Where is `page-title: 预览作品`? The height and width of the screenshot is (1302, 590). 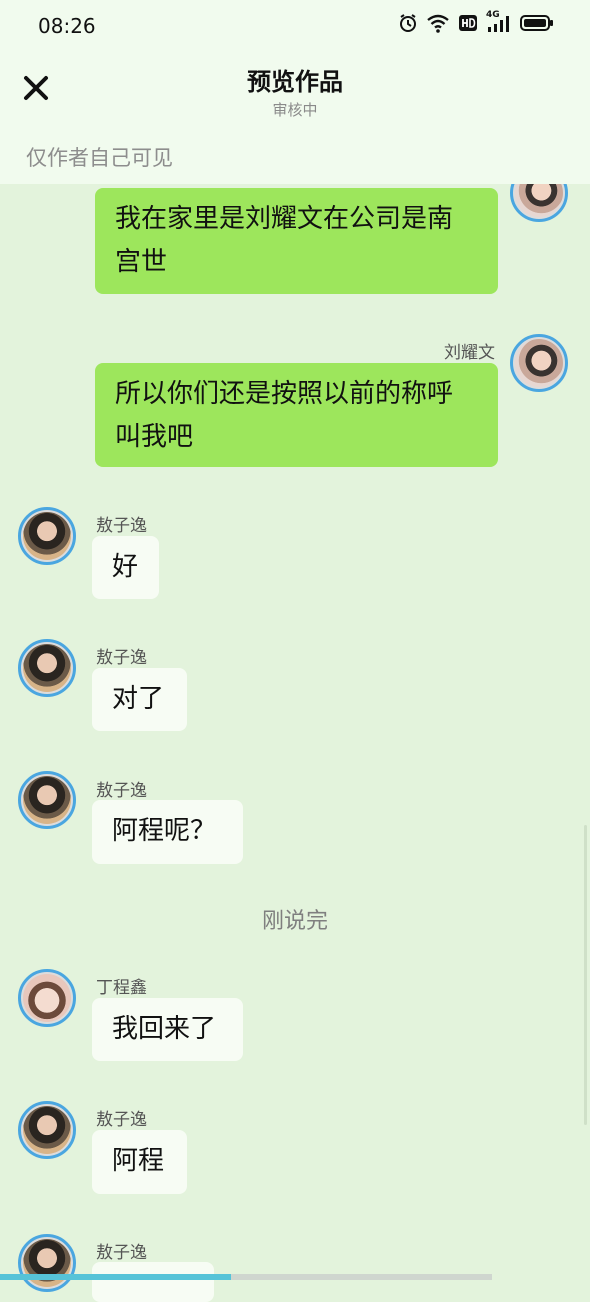
page-title: 预览作品 is located at coordinates (295, 82).